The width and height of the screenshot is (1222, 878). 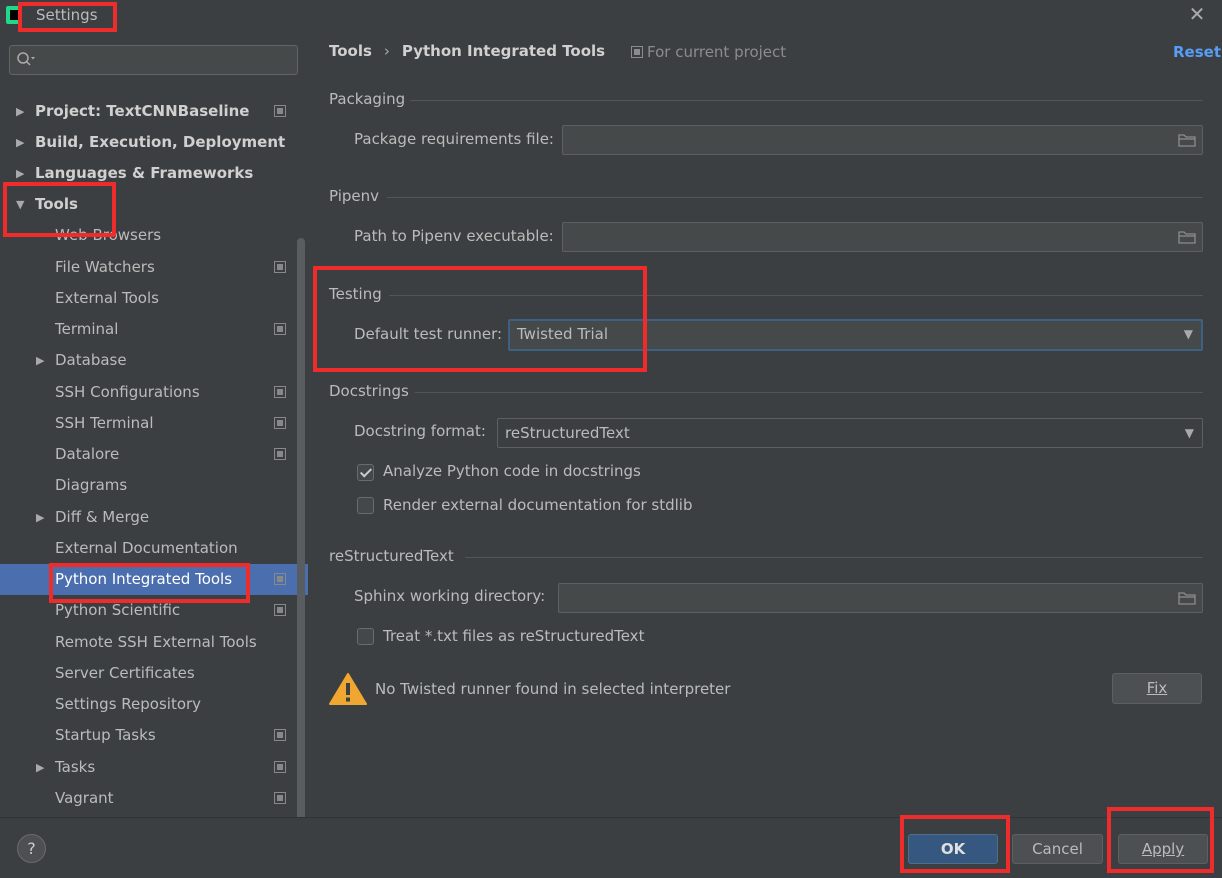 What do you see at coordinates (91, 485) in the screenshot?
I see `sidebar-item-label: Diagrams` at bounding box center [91, 485].